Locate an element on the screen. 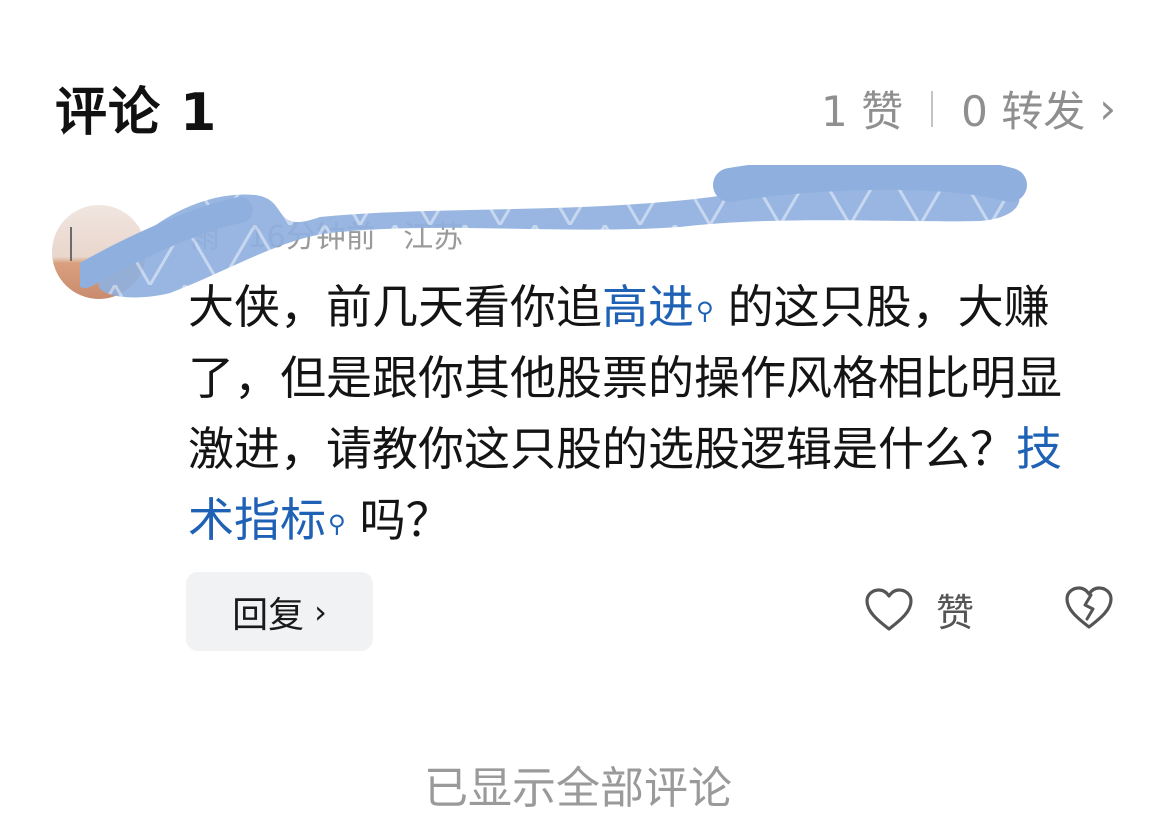  heart-outline-icon is located at coordinates (889, 609).